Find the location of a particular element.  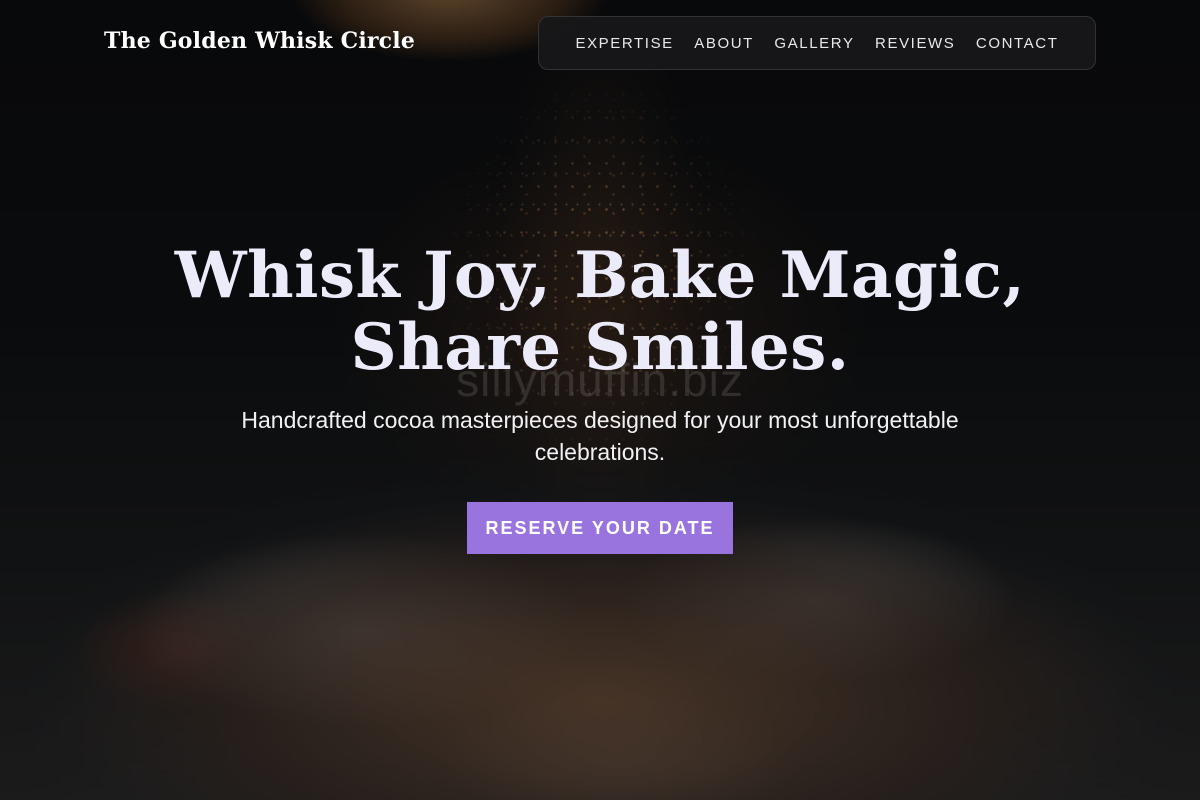

site-logo: The Golden Whisk Circle is located at coordinates (259, 41).